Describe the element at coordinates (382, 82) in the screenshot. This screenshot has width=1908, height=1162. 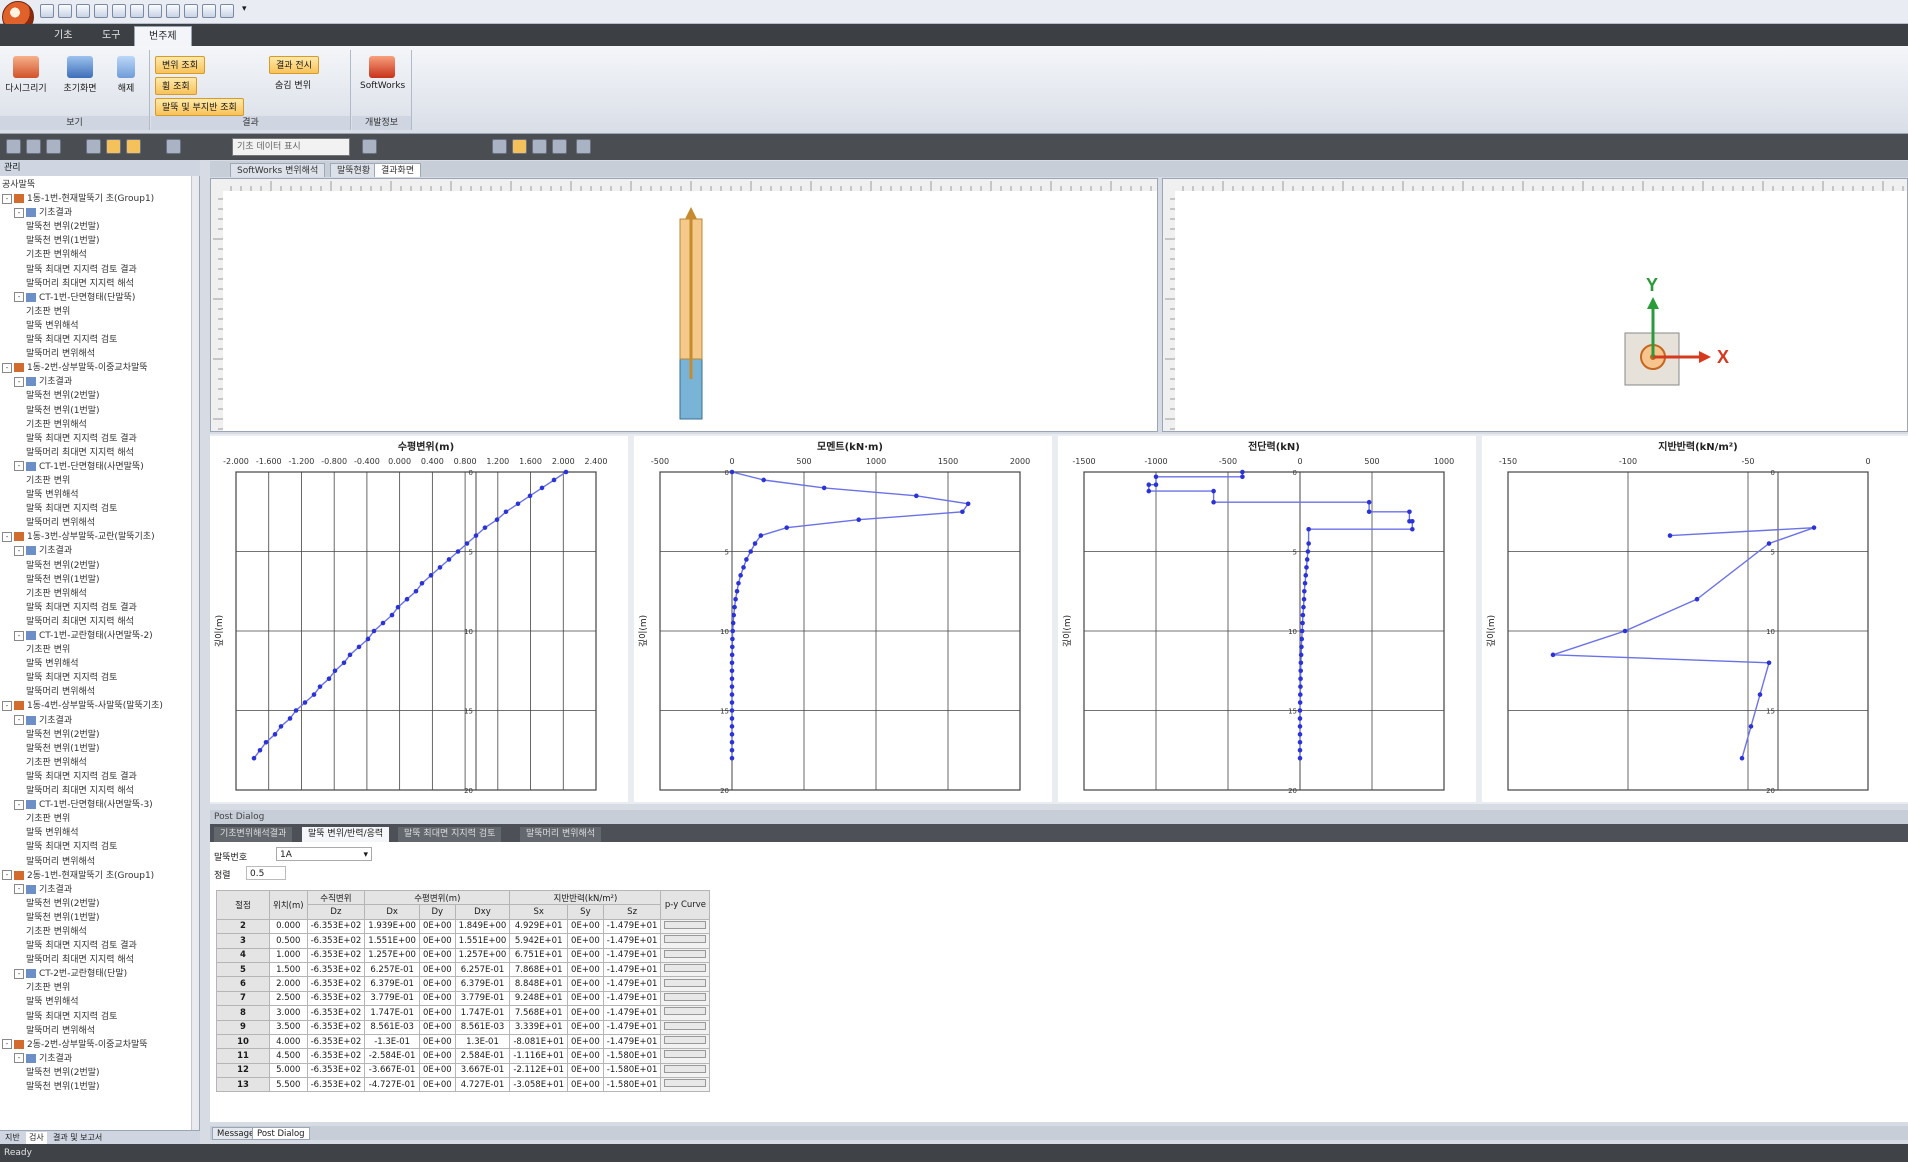
I see `softworks-button: SoftWorks` at that location.